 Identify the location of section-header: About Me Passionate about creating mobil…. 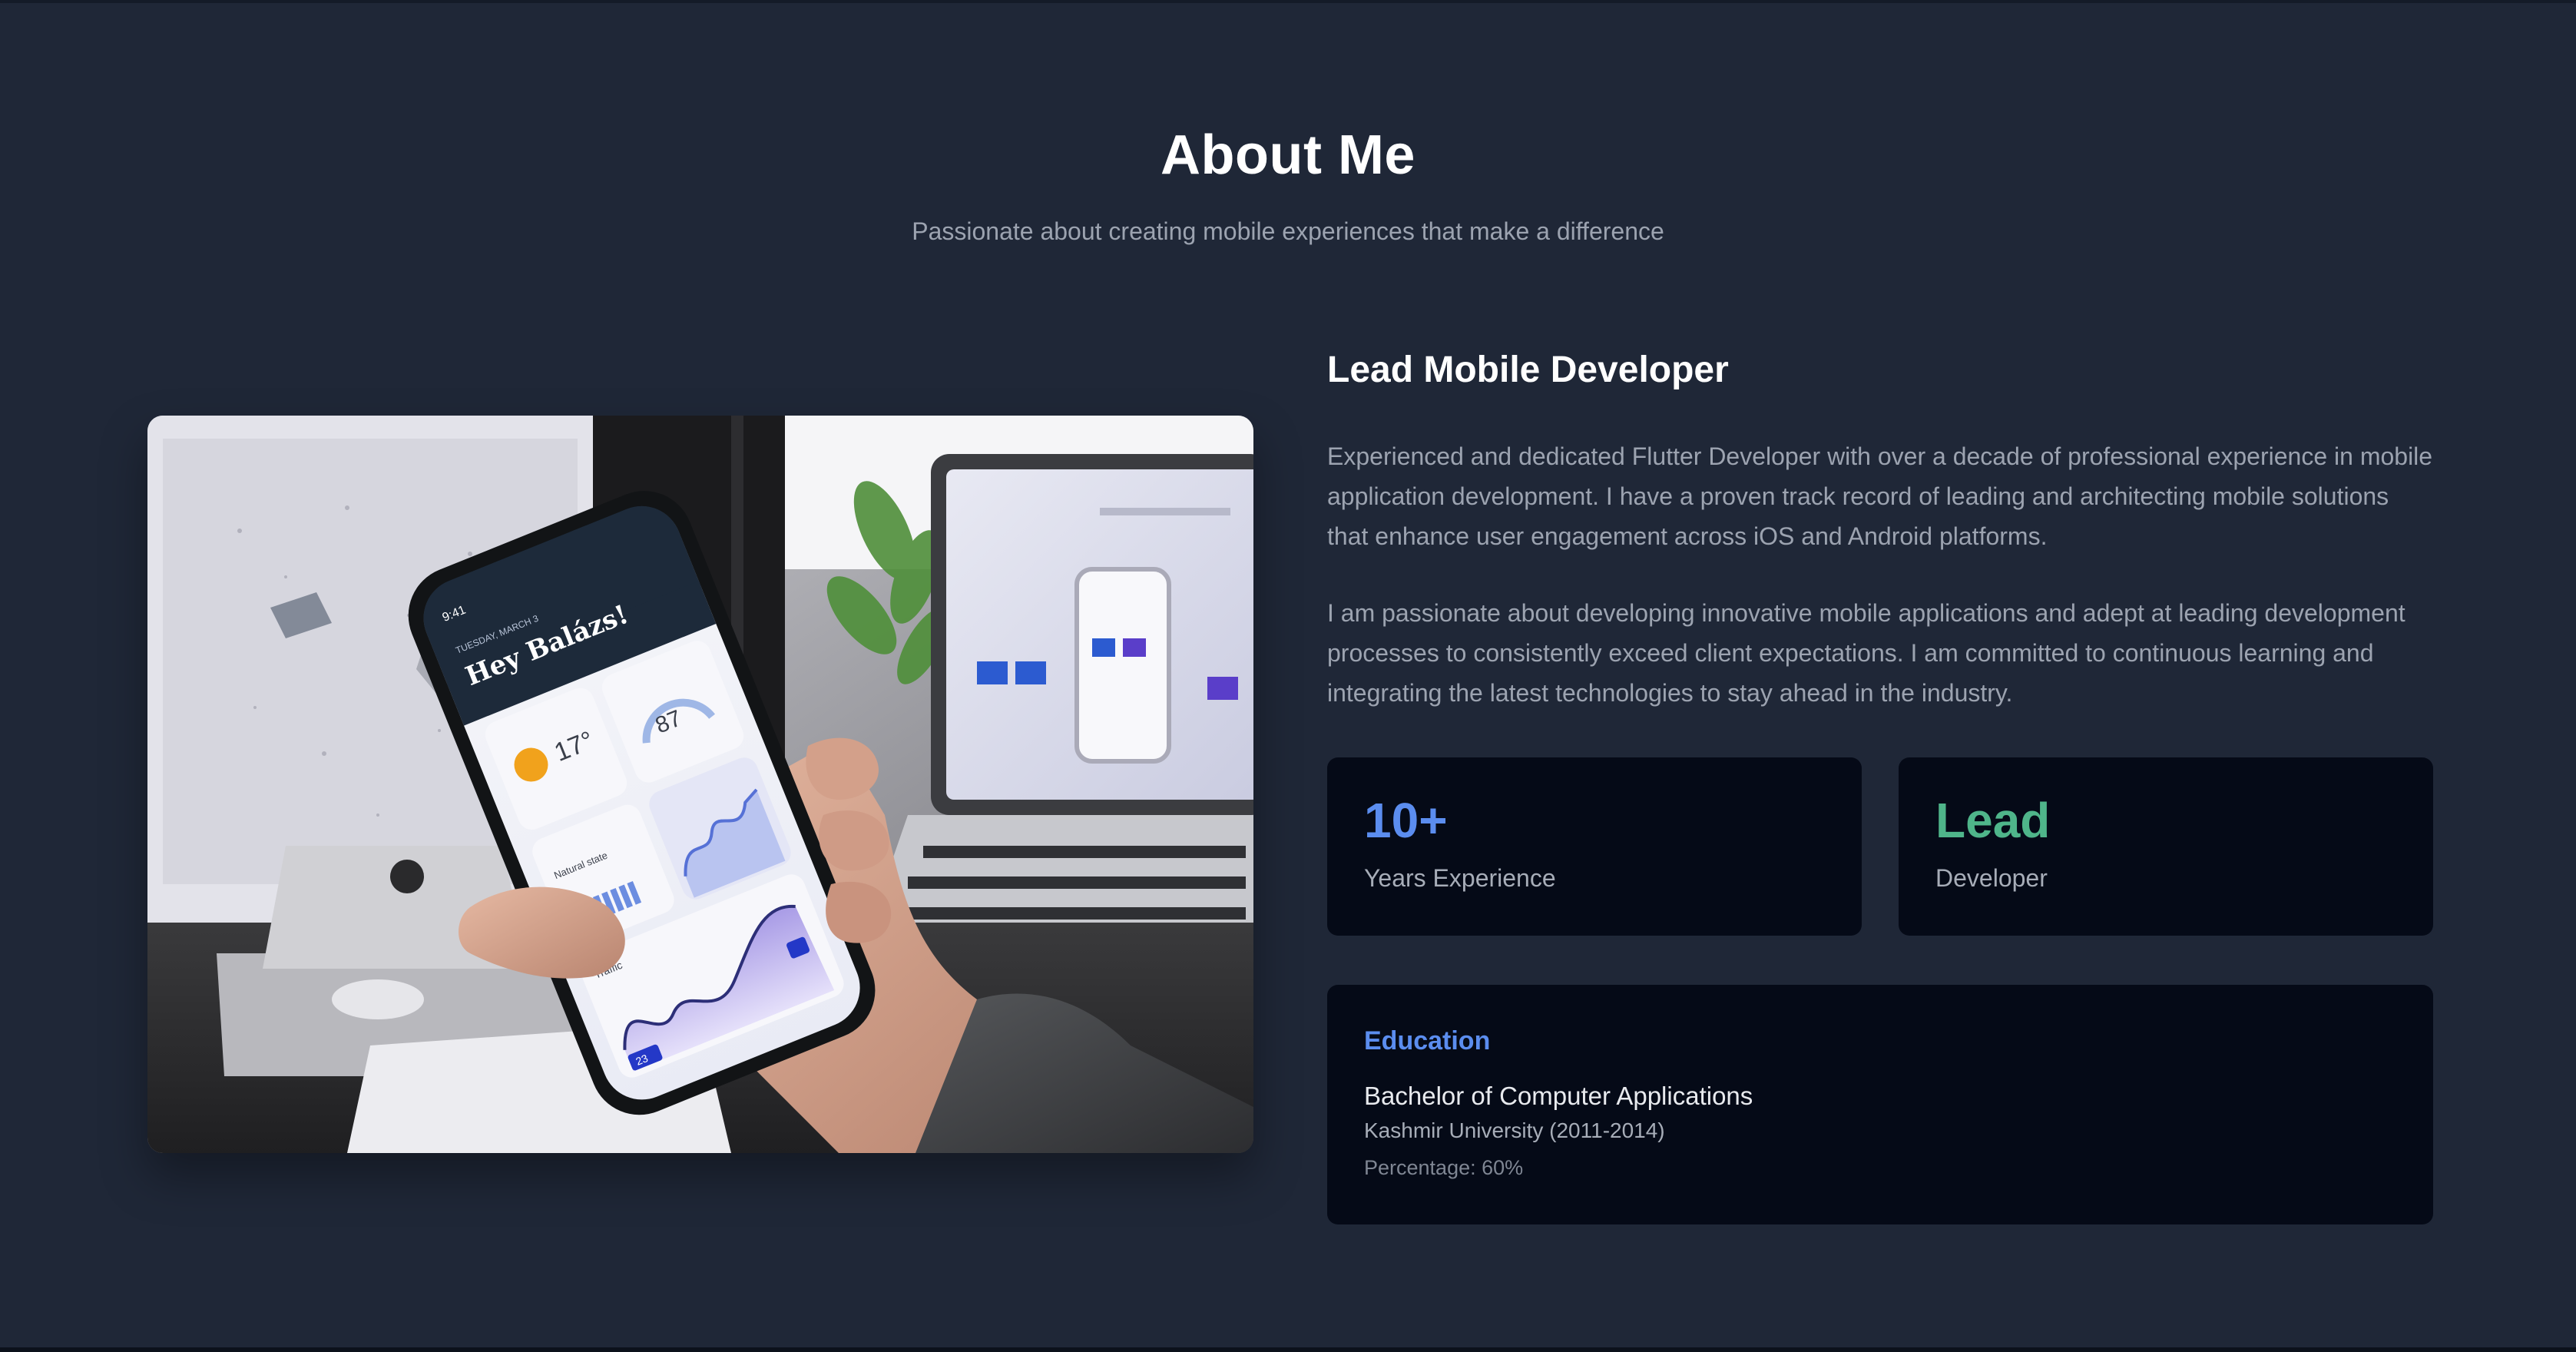
(1288, 182).